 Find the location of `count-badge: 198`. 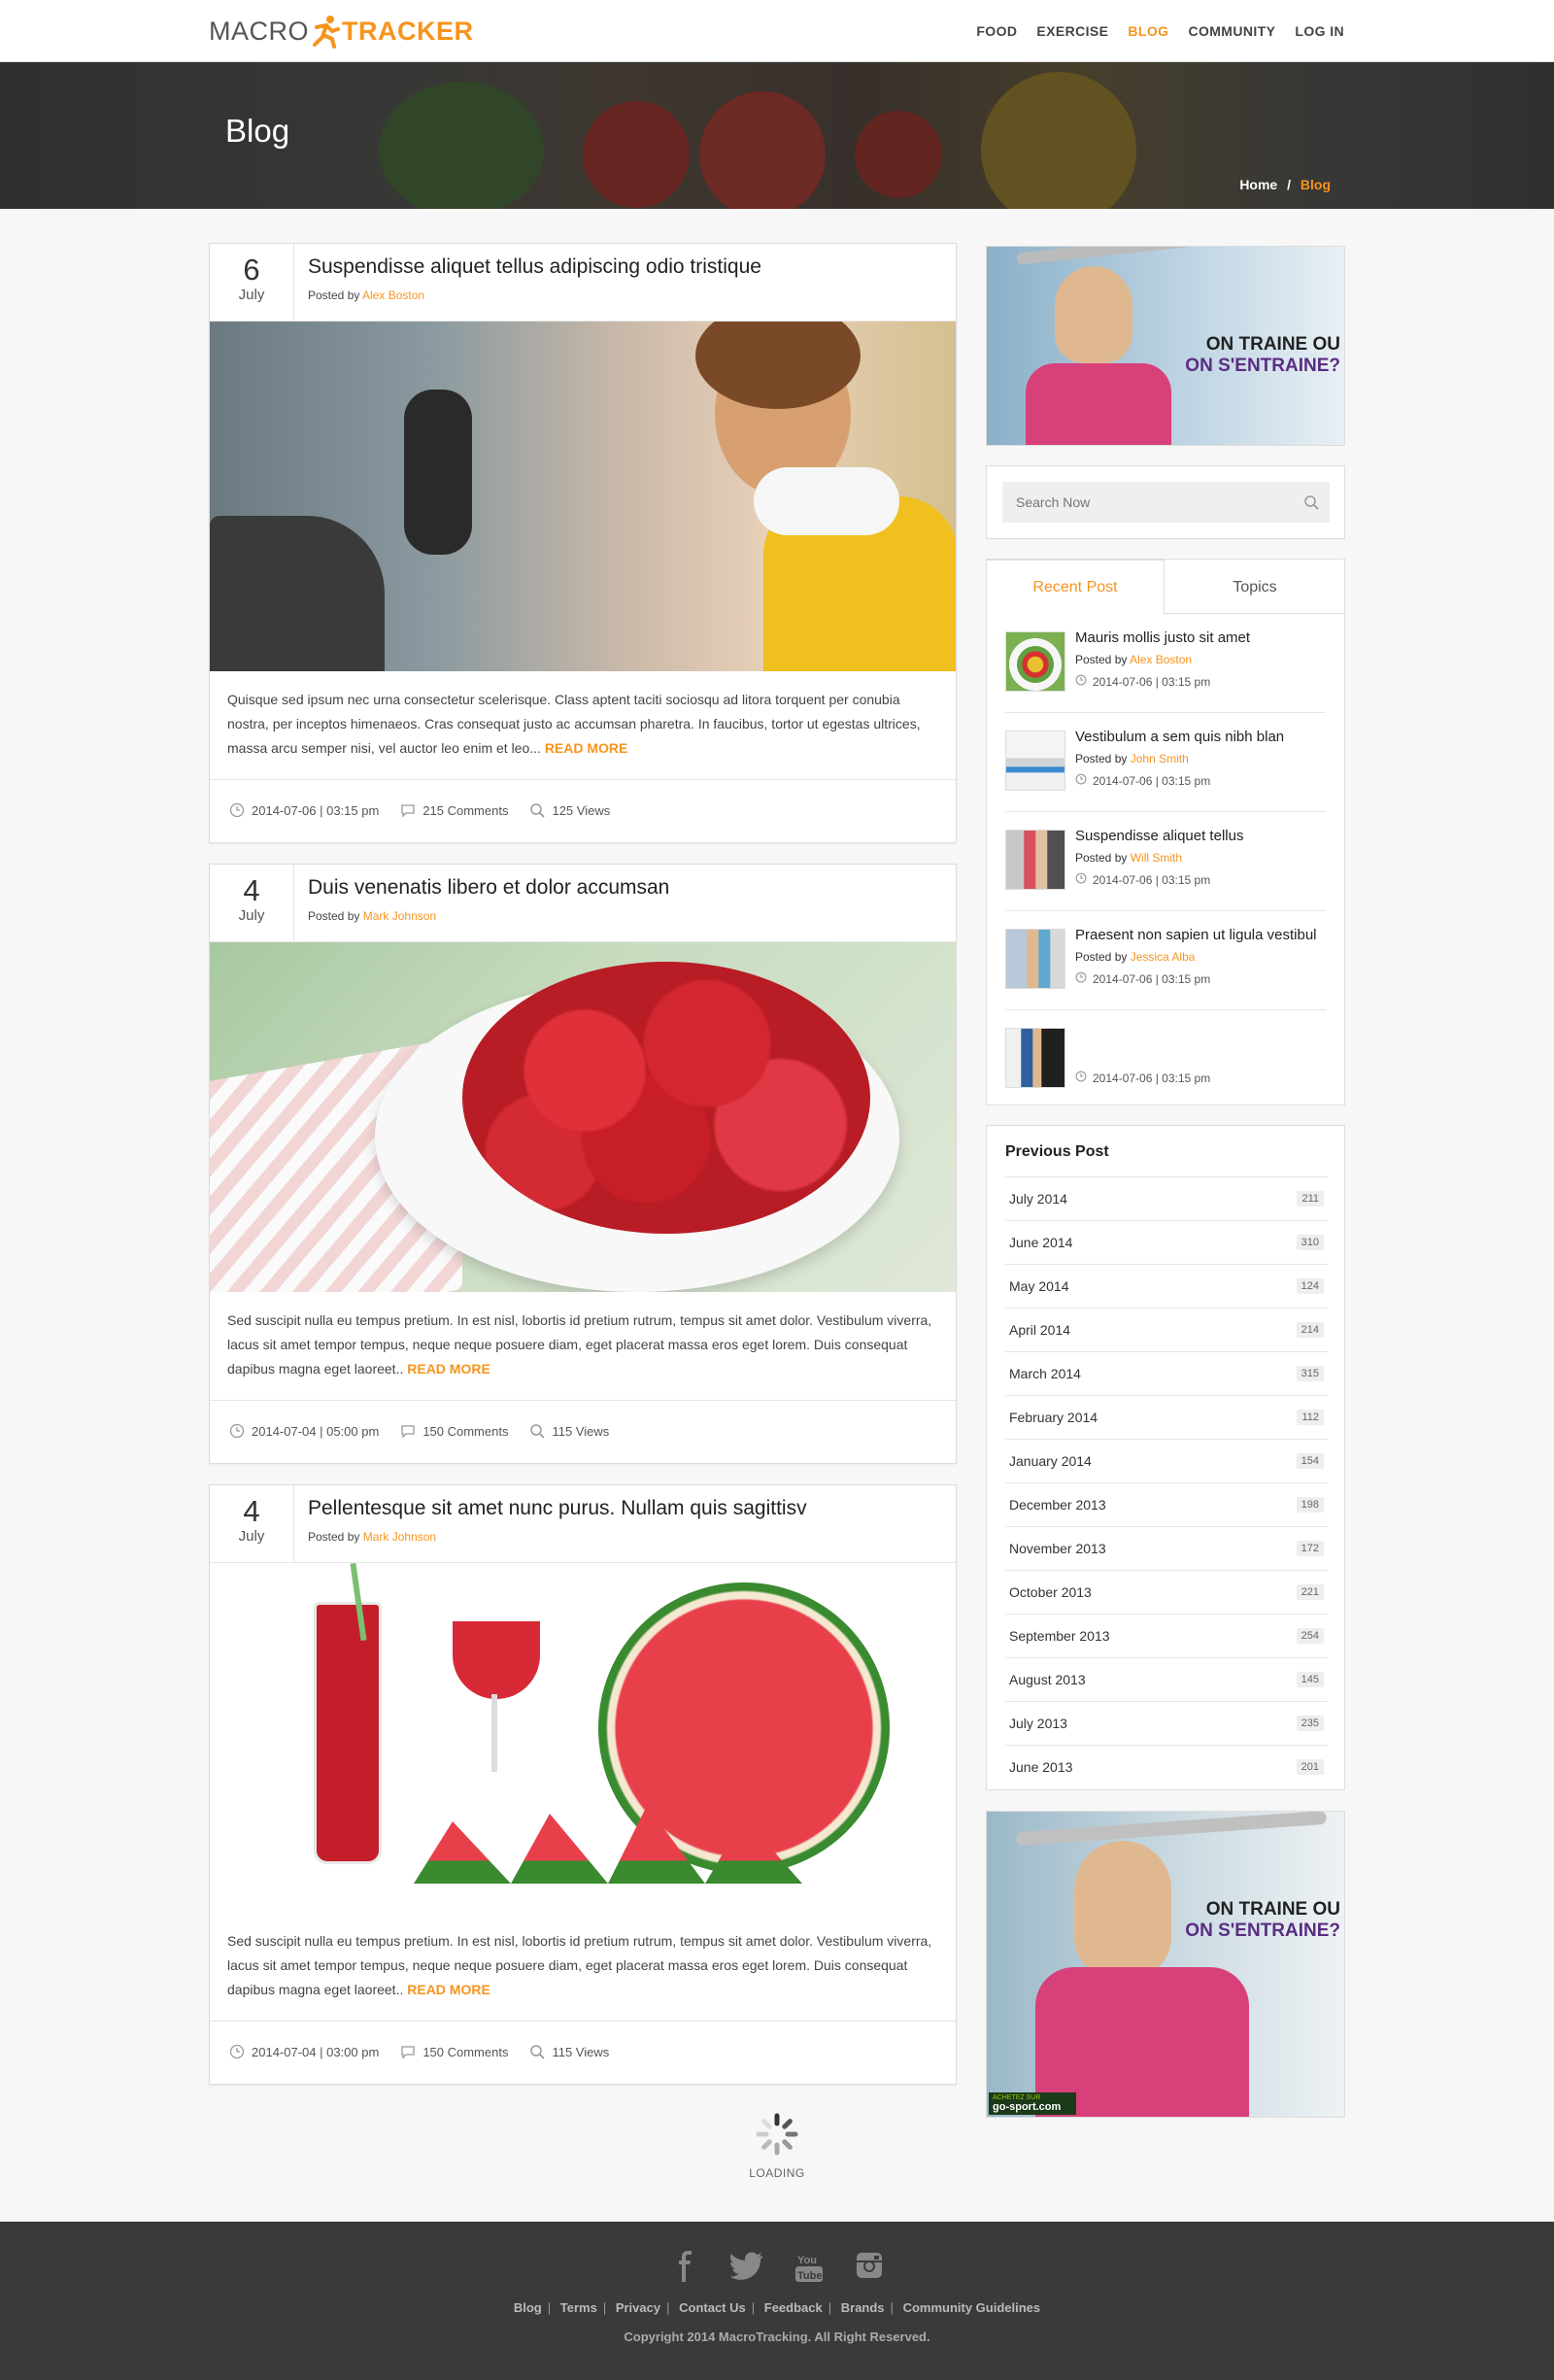

count-badge: 198 is located at coordinates (1310, 1505).